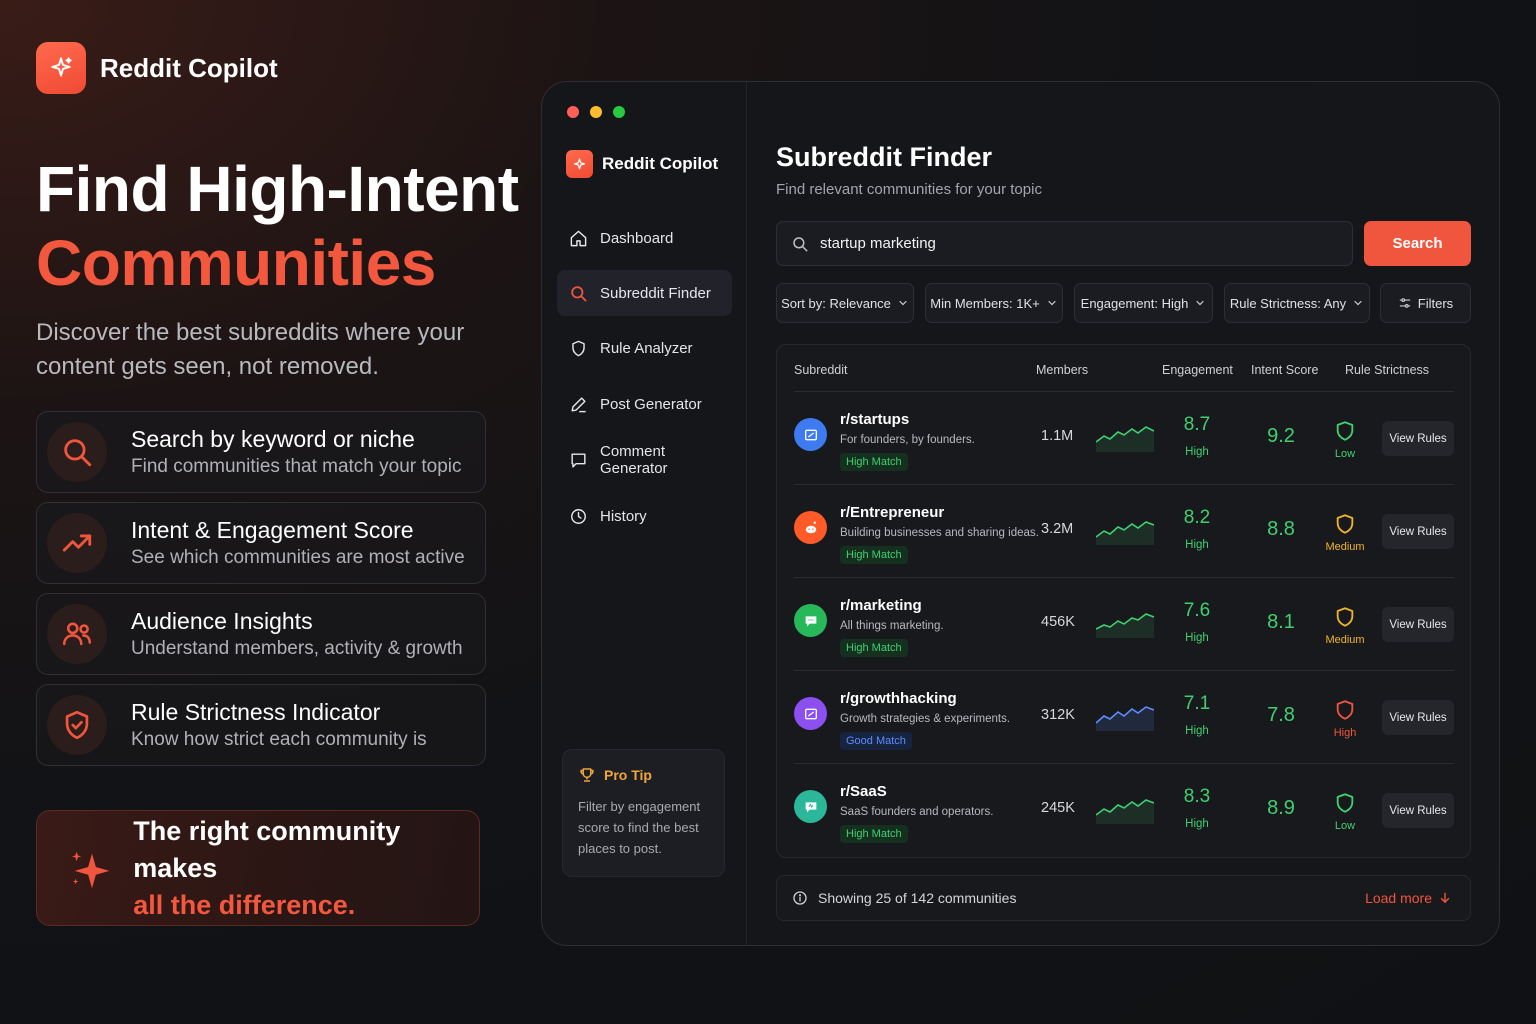 The image size is (1536, 1024). I want to click on load-more-button: Load more, so click(1408, 898).